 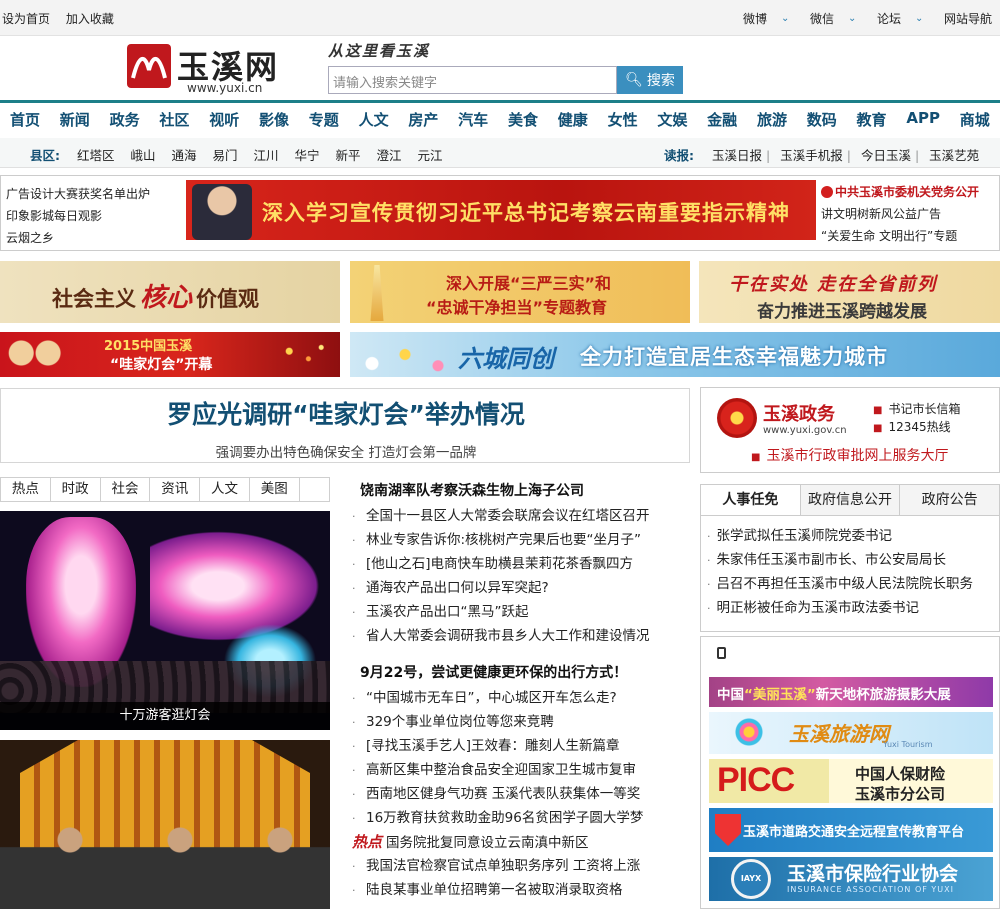 I want to click on news-headline: 饶南湖率队考察沃森生物上海子公司, so click(x=526, y=491).